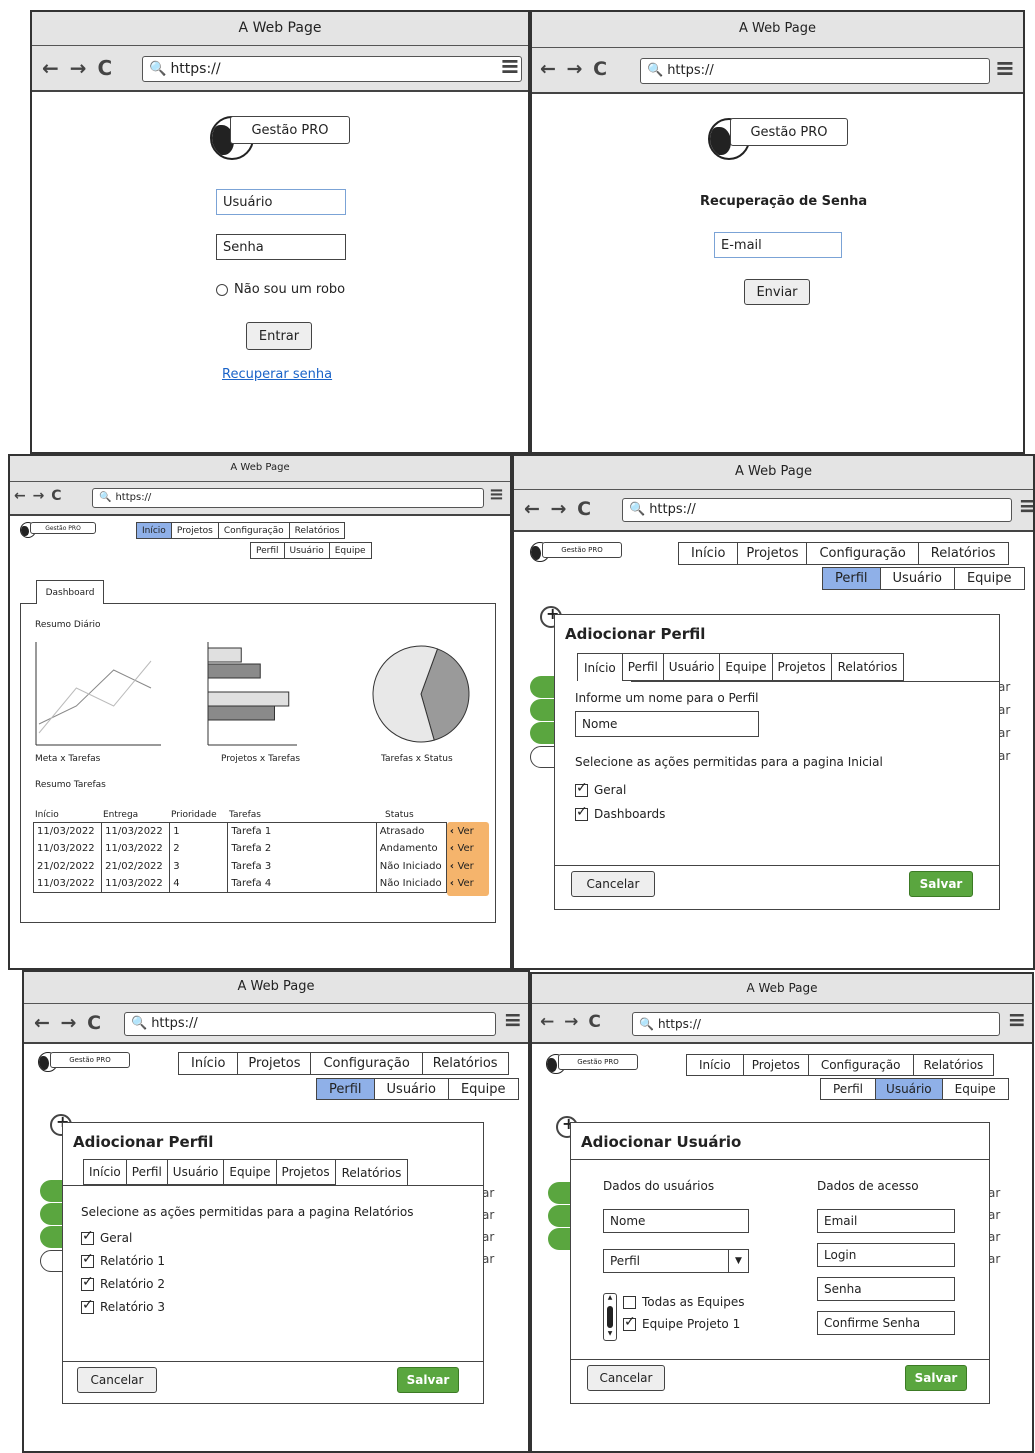 The height and width of the screenshot is (1453, 1035). What do you see at coordinates (683, 1302) in the screenshot?
I see `check-all-teams: Todas as Equipes` at bounding box center [683, 1302].